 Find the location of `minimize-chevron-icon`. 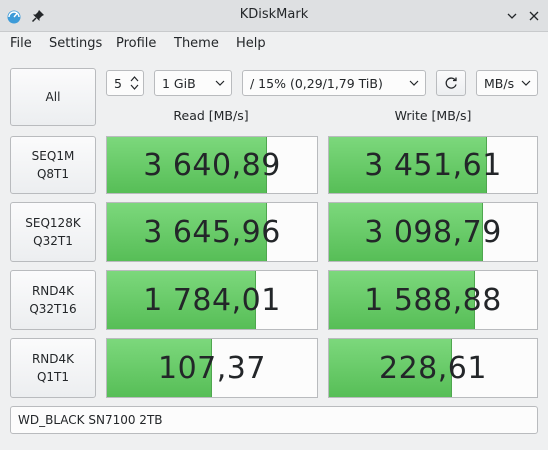

minimize-chevron-icon is located at coordinates (512, 16).